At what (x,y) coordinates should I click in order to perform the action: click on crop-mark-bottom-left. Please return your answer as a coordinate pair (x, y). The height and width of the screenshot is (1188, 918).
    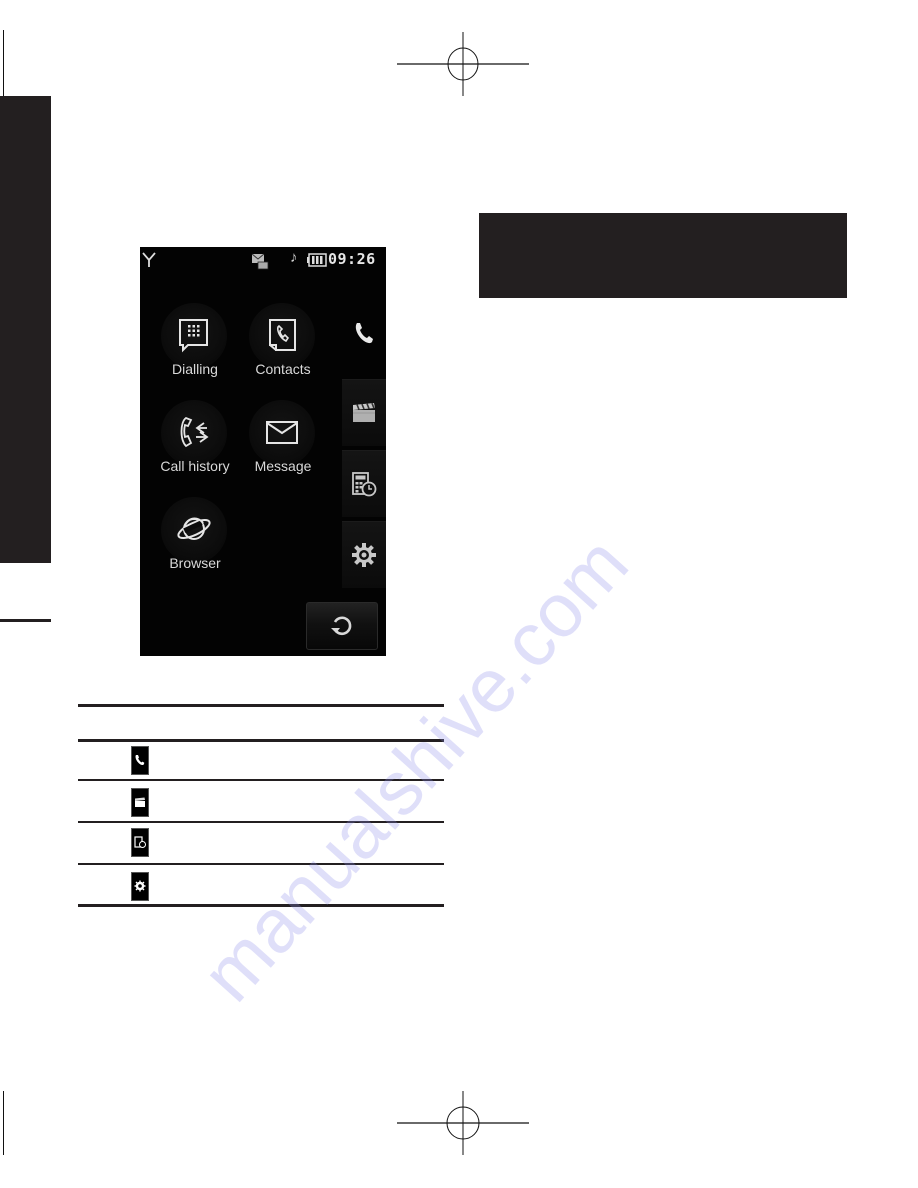
    Looking at the image, I should click on (3, 1123).